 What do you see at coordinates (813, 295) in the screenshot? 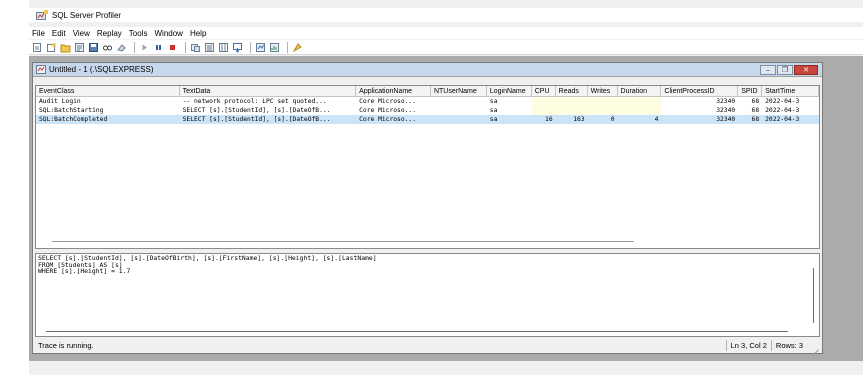
I see `detail-vertical-scrollbar` at bounding box center [813, 295].